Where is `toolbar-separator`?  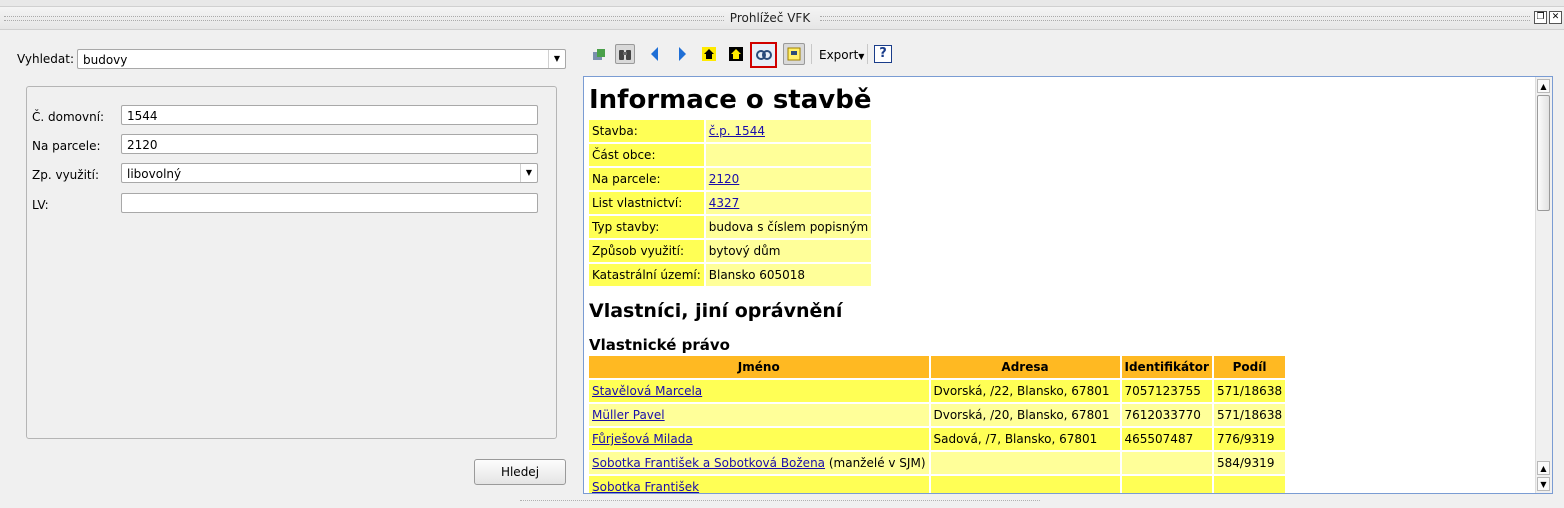
toolbar-separator is located at coordinates (867, 54).